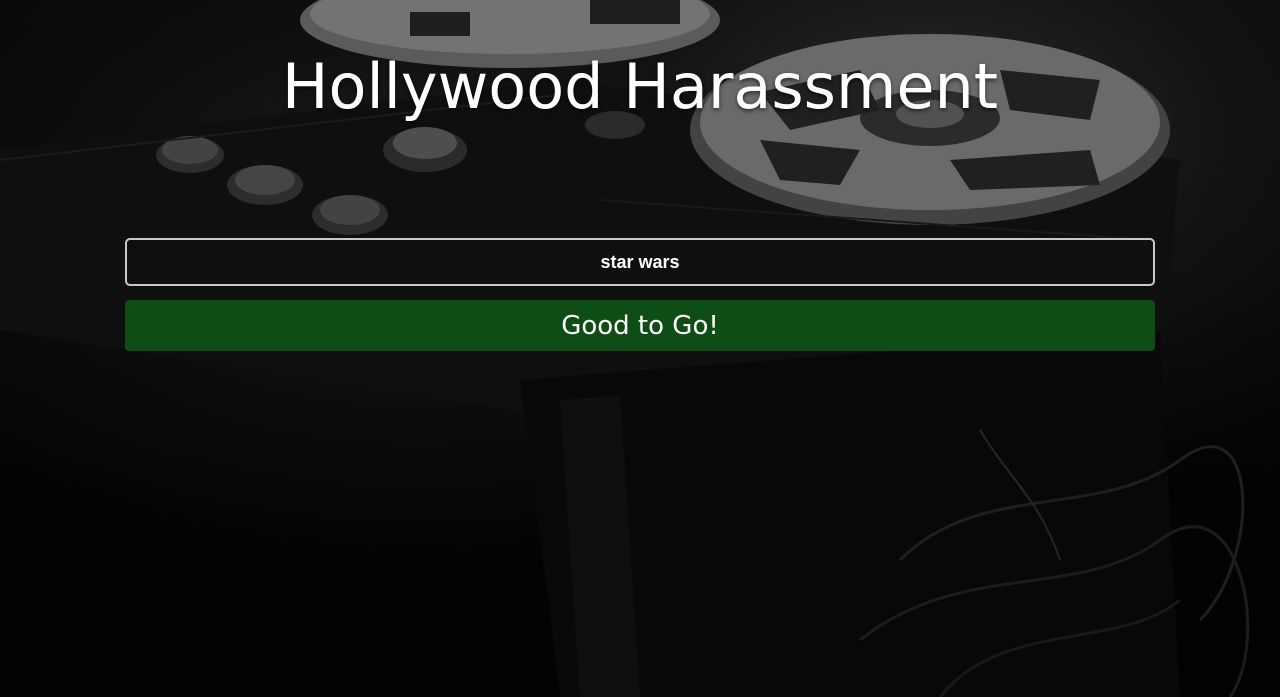 Image resolution: width=1280 pixels, height=697 pixels. What do you see at coordinates (640, 262) in the screenshot?
I see `search-input` at bounding box center [640, 262].